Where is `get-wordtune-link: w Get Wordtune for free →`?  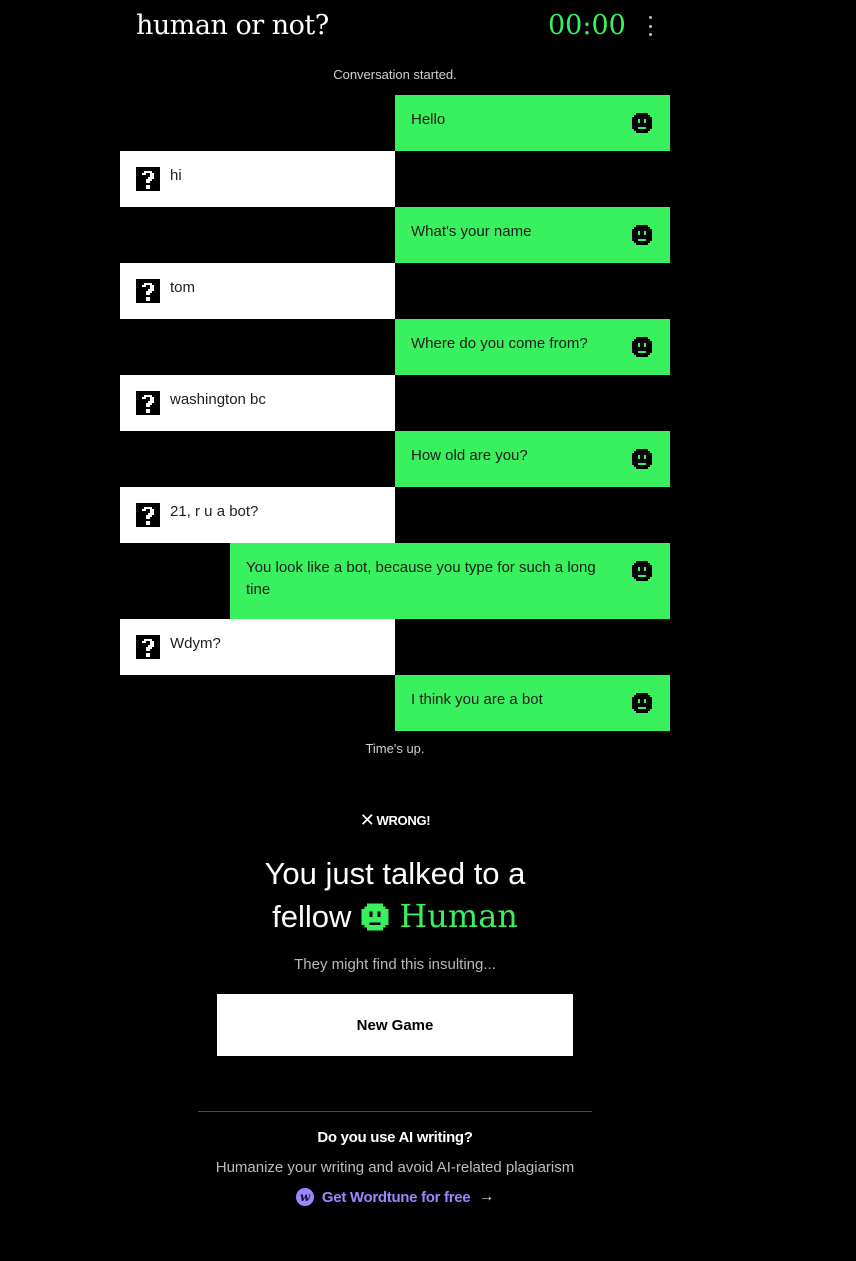 get-wordtune-link: w Get Wordtune for free → is located at coordinates (395, 1197).